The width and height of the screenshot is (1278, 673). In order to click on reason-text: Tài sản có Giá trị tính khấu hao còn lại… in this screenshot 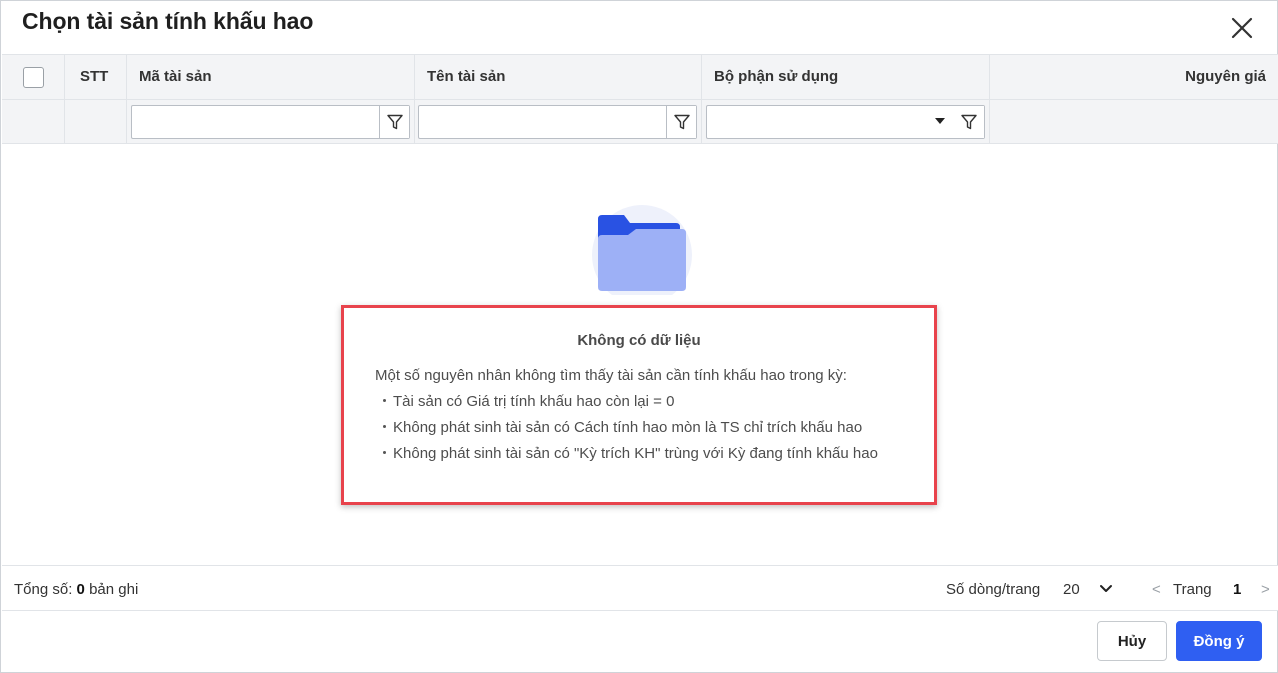, I will do `click(534, 401)`.